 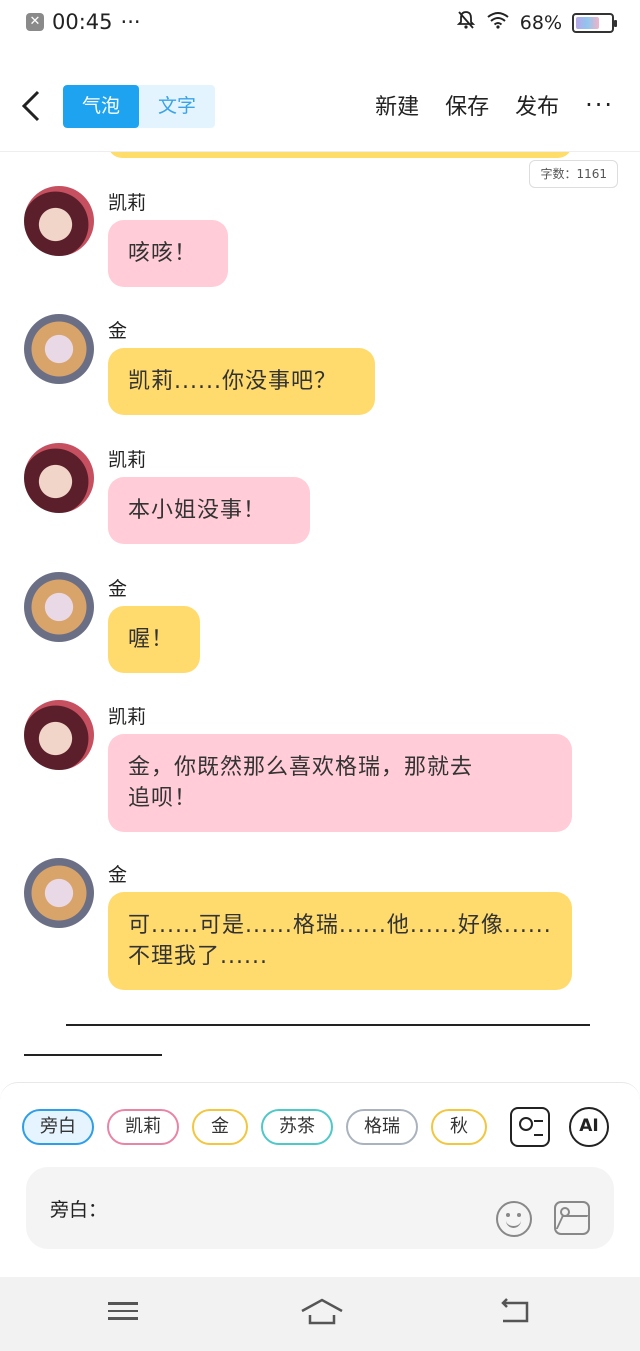 What do you see at coordinates (340, 155) in the screenshot?
I see `previous-message-bubble` at bounding box center [340, 155].